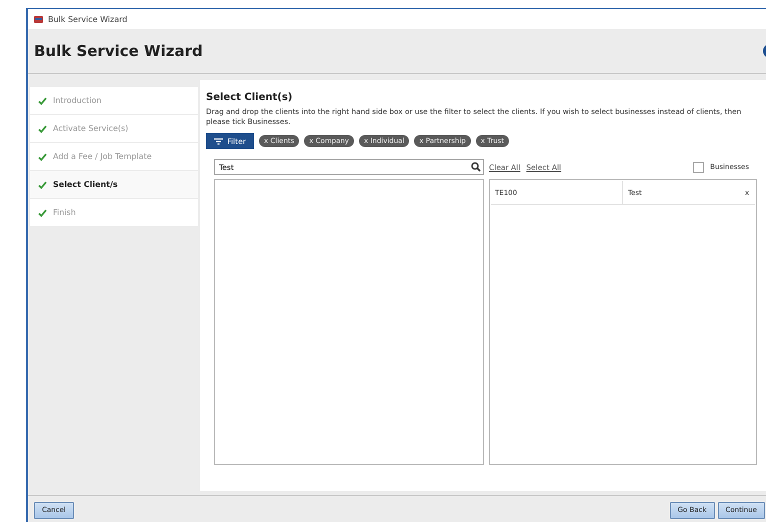 The height and width of the screenshot is (522, 766). I want to click on wizard-step: Select Client/s, so click(114, 184).